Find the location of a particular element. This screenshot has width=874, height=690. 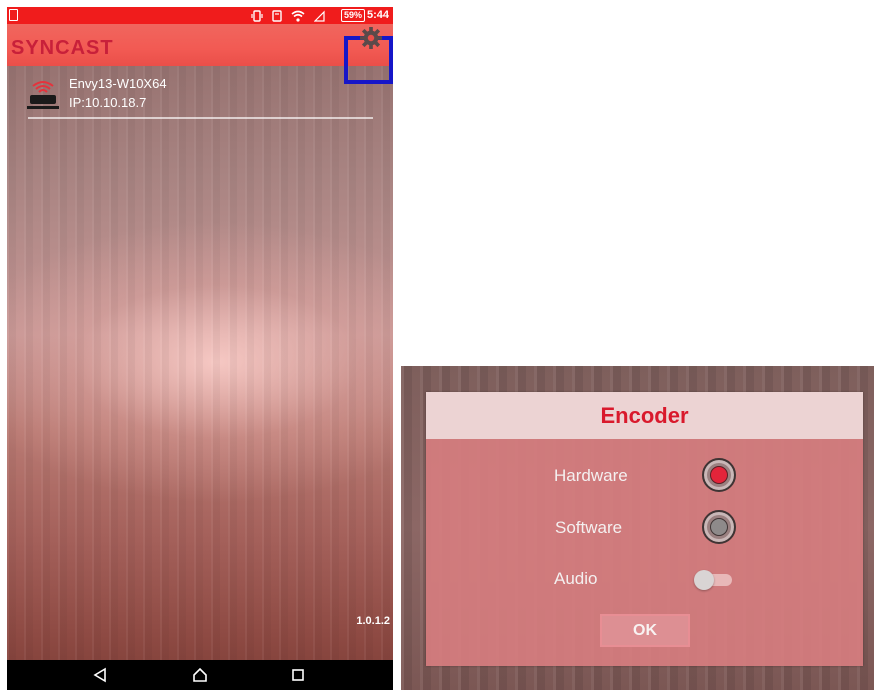

dialog-header: Encoder is located at coordinates (644, 415).